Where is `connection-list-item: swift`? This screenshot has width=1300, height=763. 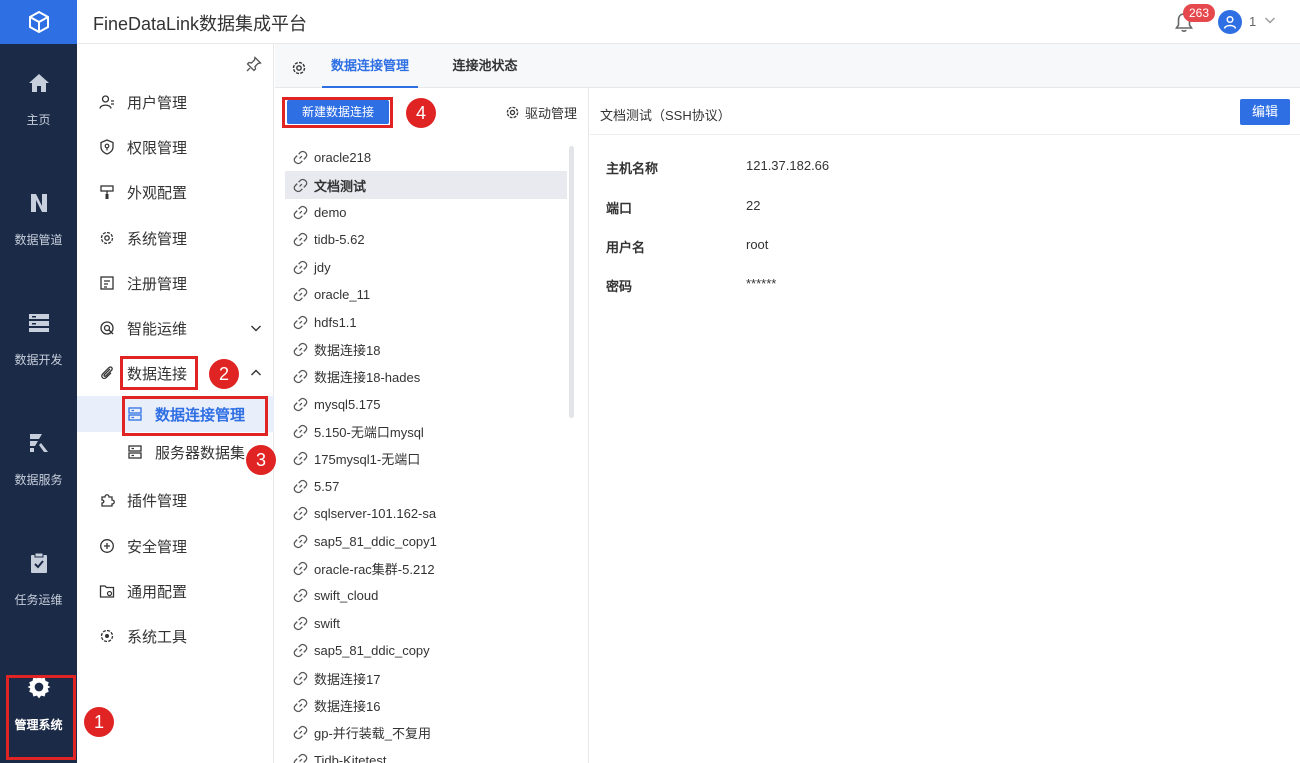
connection-list-item: swift is located at coordinates (426, 623).